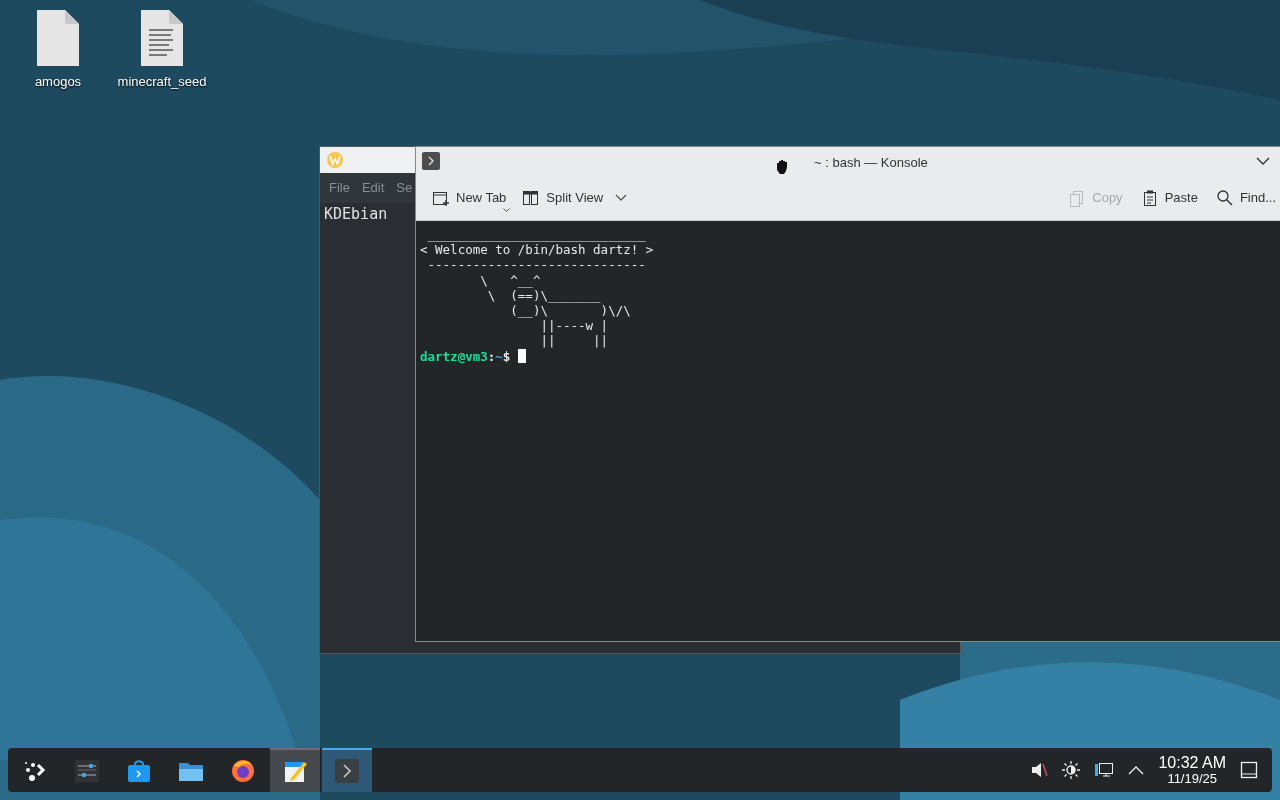 The height and width of the screenshot is (800, 1280). I want to click on terminal-output-line: < Welcome to /bin/bash dartz! >, so click(537, 250).